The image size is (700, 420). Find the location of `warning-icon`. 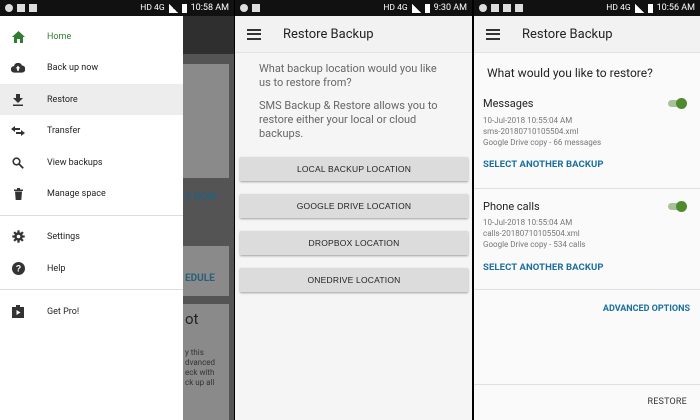

warning-icon is located at coordinates (507, 8).